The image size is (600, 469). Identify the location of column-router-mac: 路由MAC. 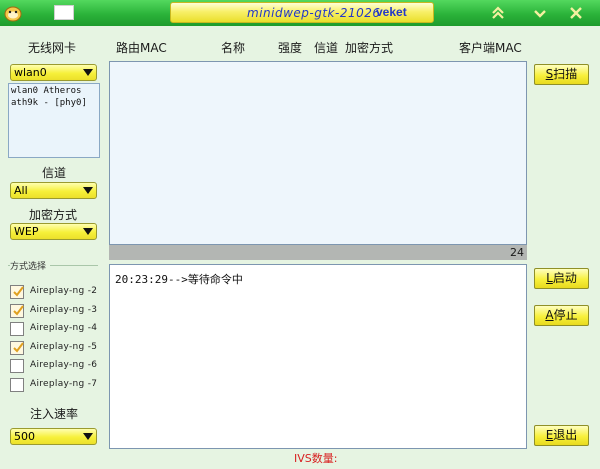
(141, 47).